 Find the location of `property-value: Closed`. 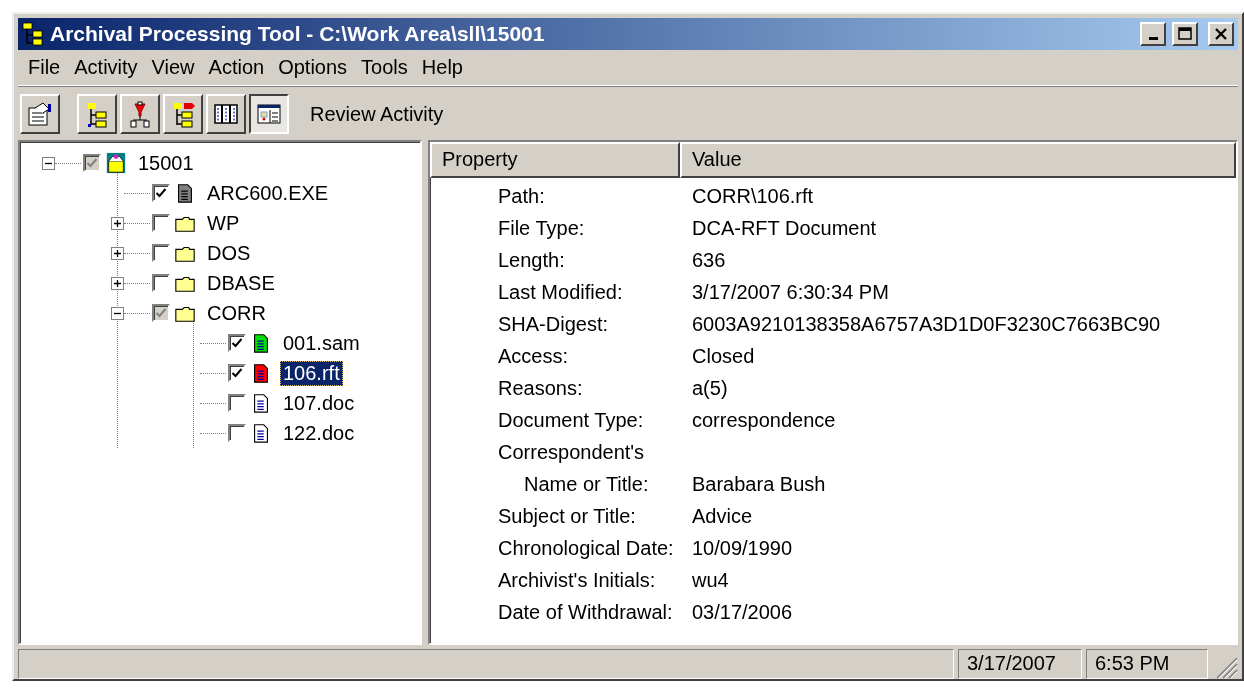

property-value: Closed is located at coordinates (723, 356).